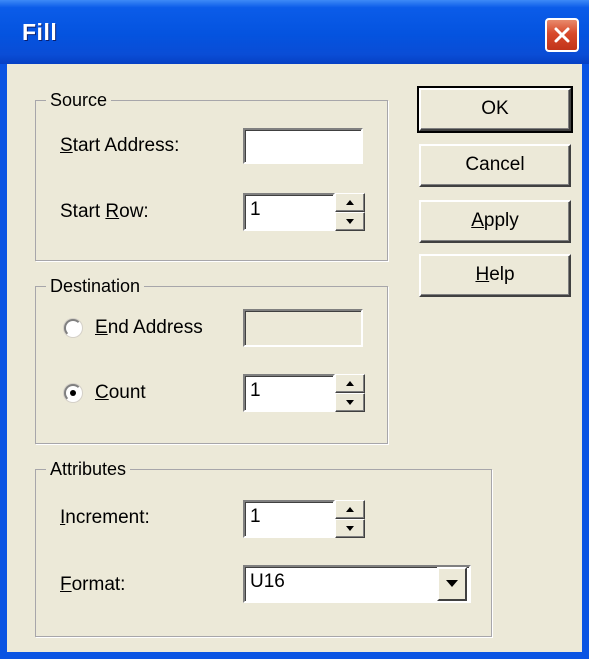 This screenshot has width=589, height=659. What do you see at coordinates (120, 392) in the screenshot?
I see `count-label: Count` at bounding box center [120, 392].